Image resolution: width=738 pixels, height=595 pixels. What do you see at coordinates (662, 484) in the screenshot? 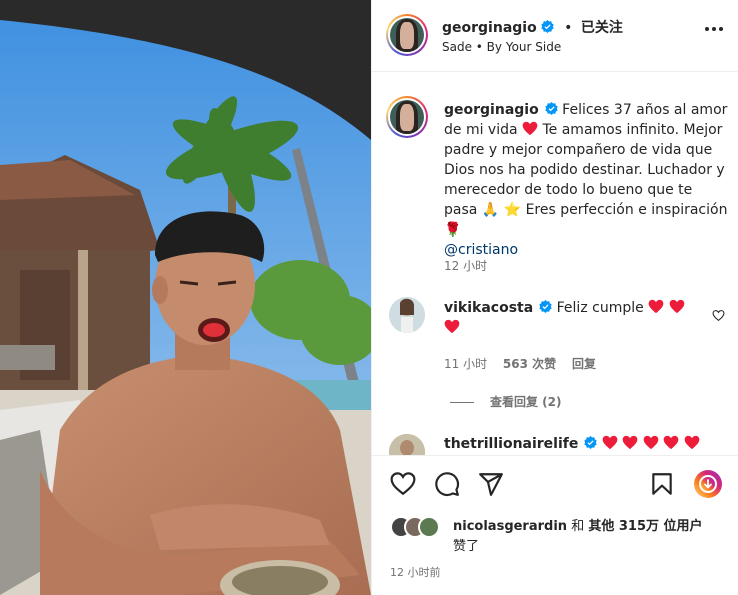
I see `save-icon` at bounding box center [662, 484].